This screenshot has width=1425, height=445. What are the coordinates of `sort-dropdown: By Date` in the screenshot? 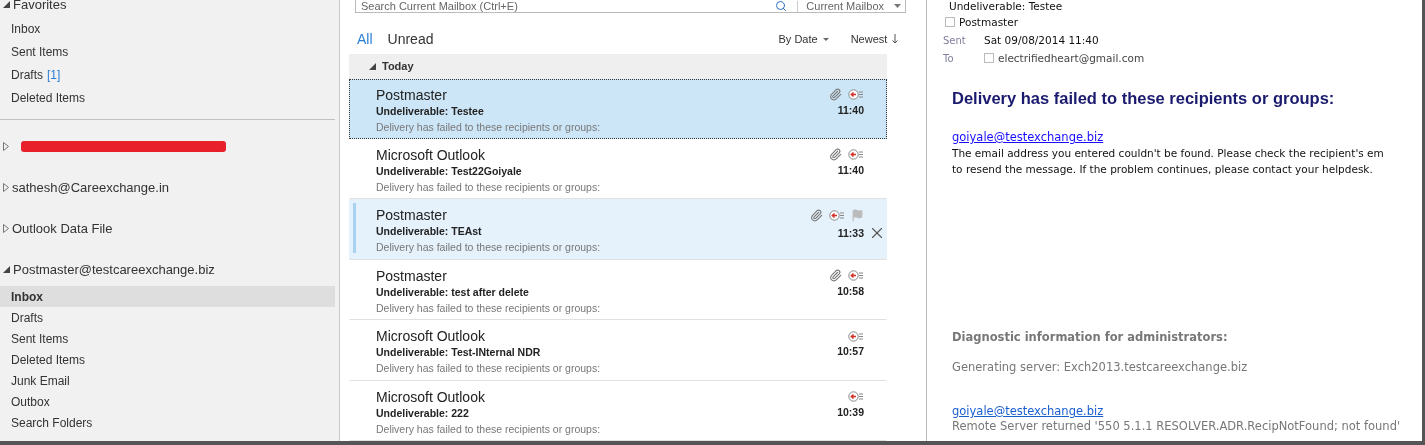 It's located at (803, 39).